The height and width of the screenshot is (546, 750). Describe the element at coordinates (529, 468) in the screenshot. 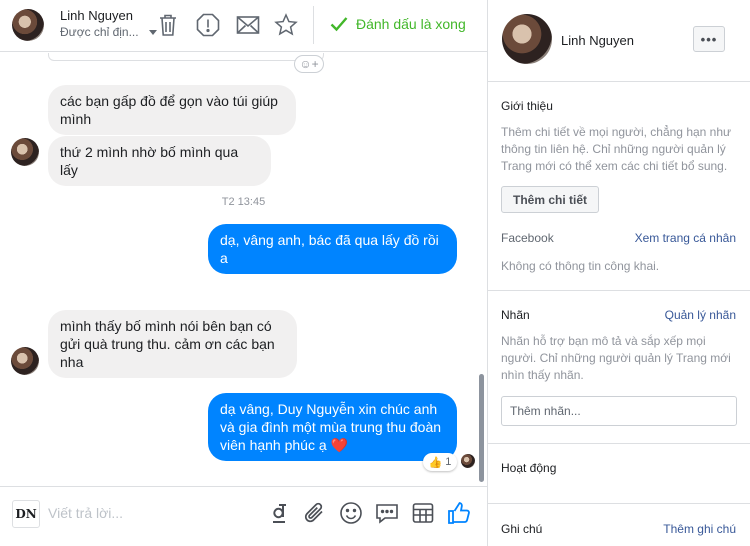

I see `activity-title: Hoạt động` at that location.